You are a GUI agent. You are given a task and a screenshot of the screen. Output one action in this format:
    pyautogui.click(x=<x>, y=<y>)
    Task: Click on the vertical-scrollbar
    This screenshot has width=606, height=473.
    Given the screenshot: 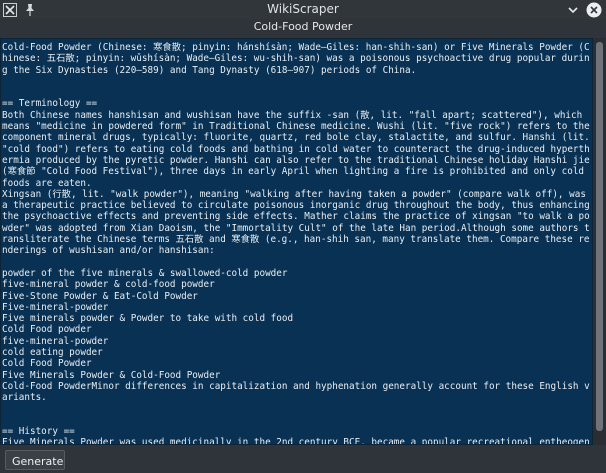 What is the action you would take?
    pyautogui.click(x=599, y=241)
    